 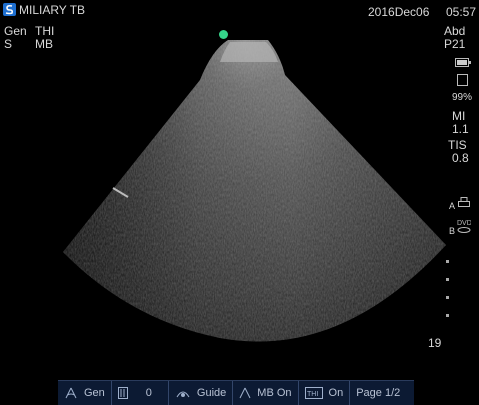 What do you see at coordinates (148, 393) in the screenshot?
I see `depth-control-label: 0` at bounding box center [148, 393].